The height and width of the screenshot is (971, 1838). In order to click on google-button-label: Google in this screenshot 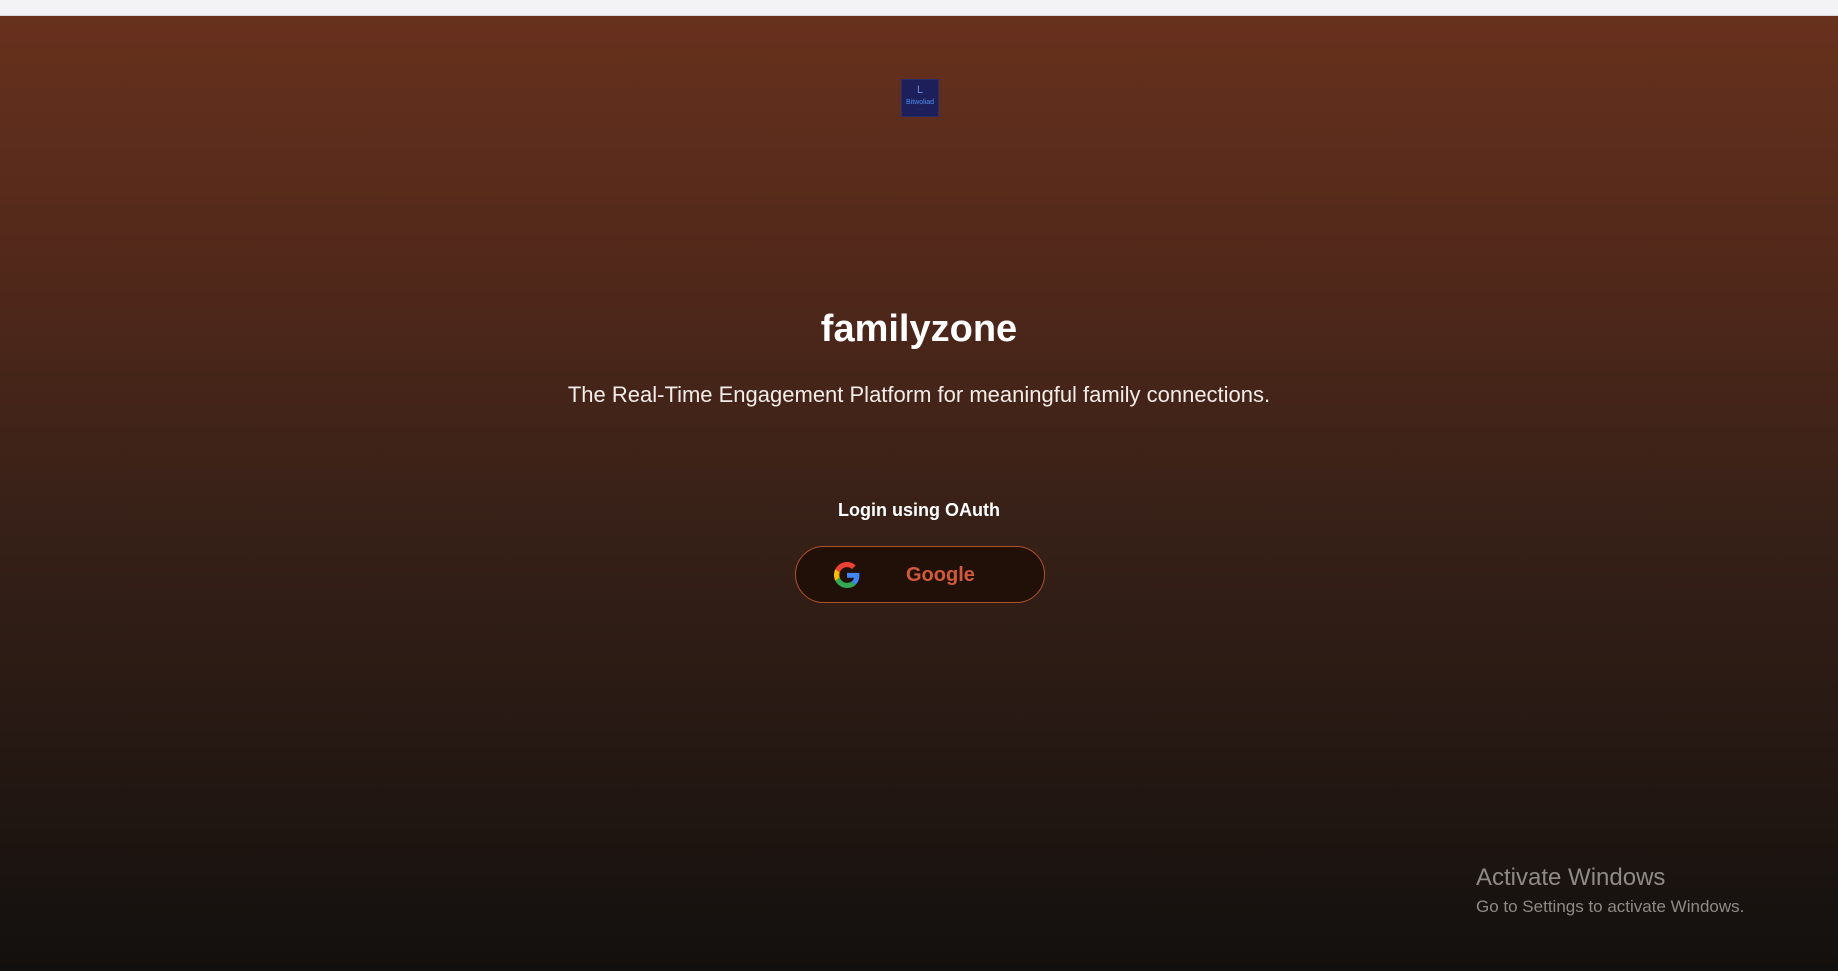, I will do `click(940, 575)`.